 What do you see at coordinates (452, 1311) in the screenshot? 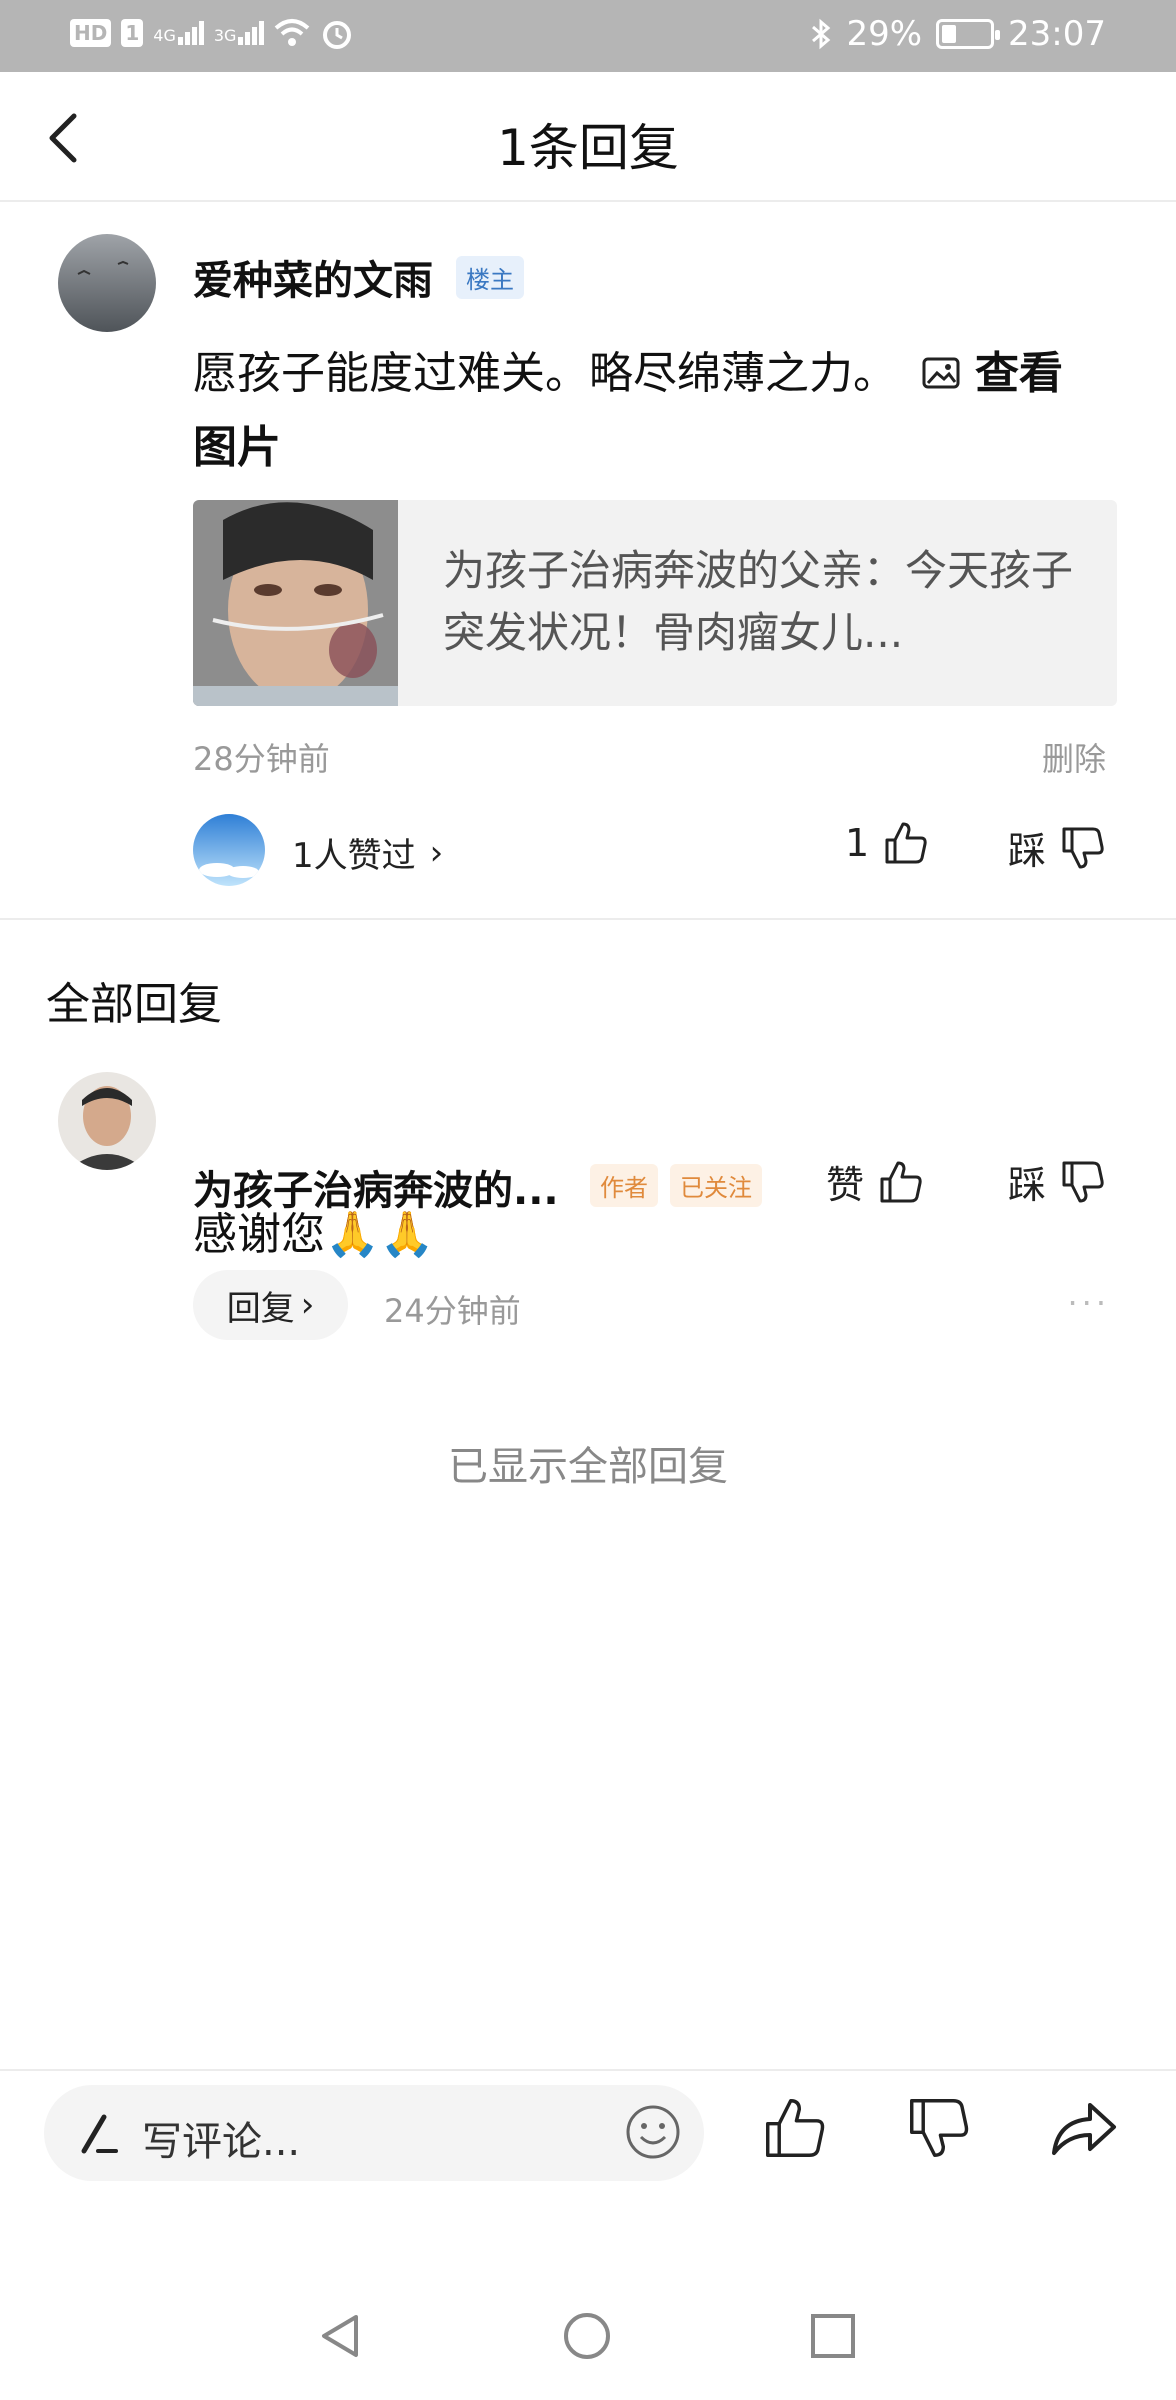
I see `reply-time: 24分钟前` at bounding box center [452, 1311].